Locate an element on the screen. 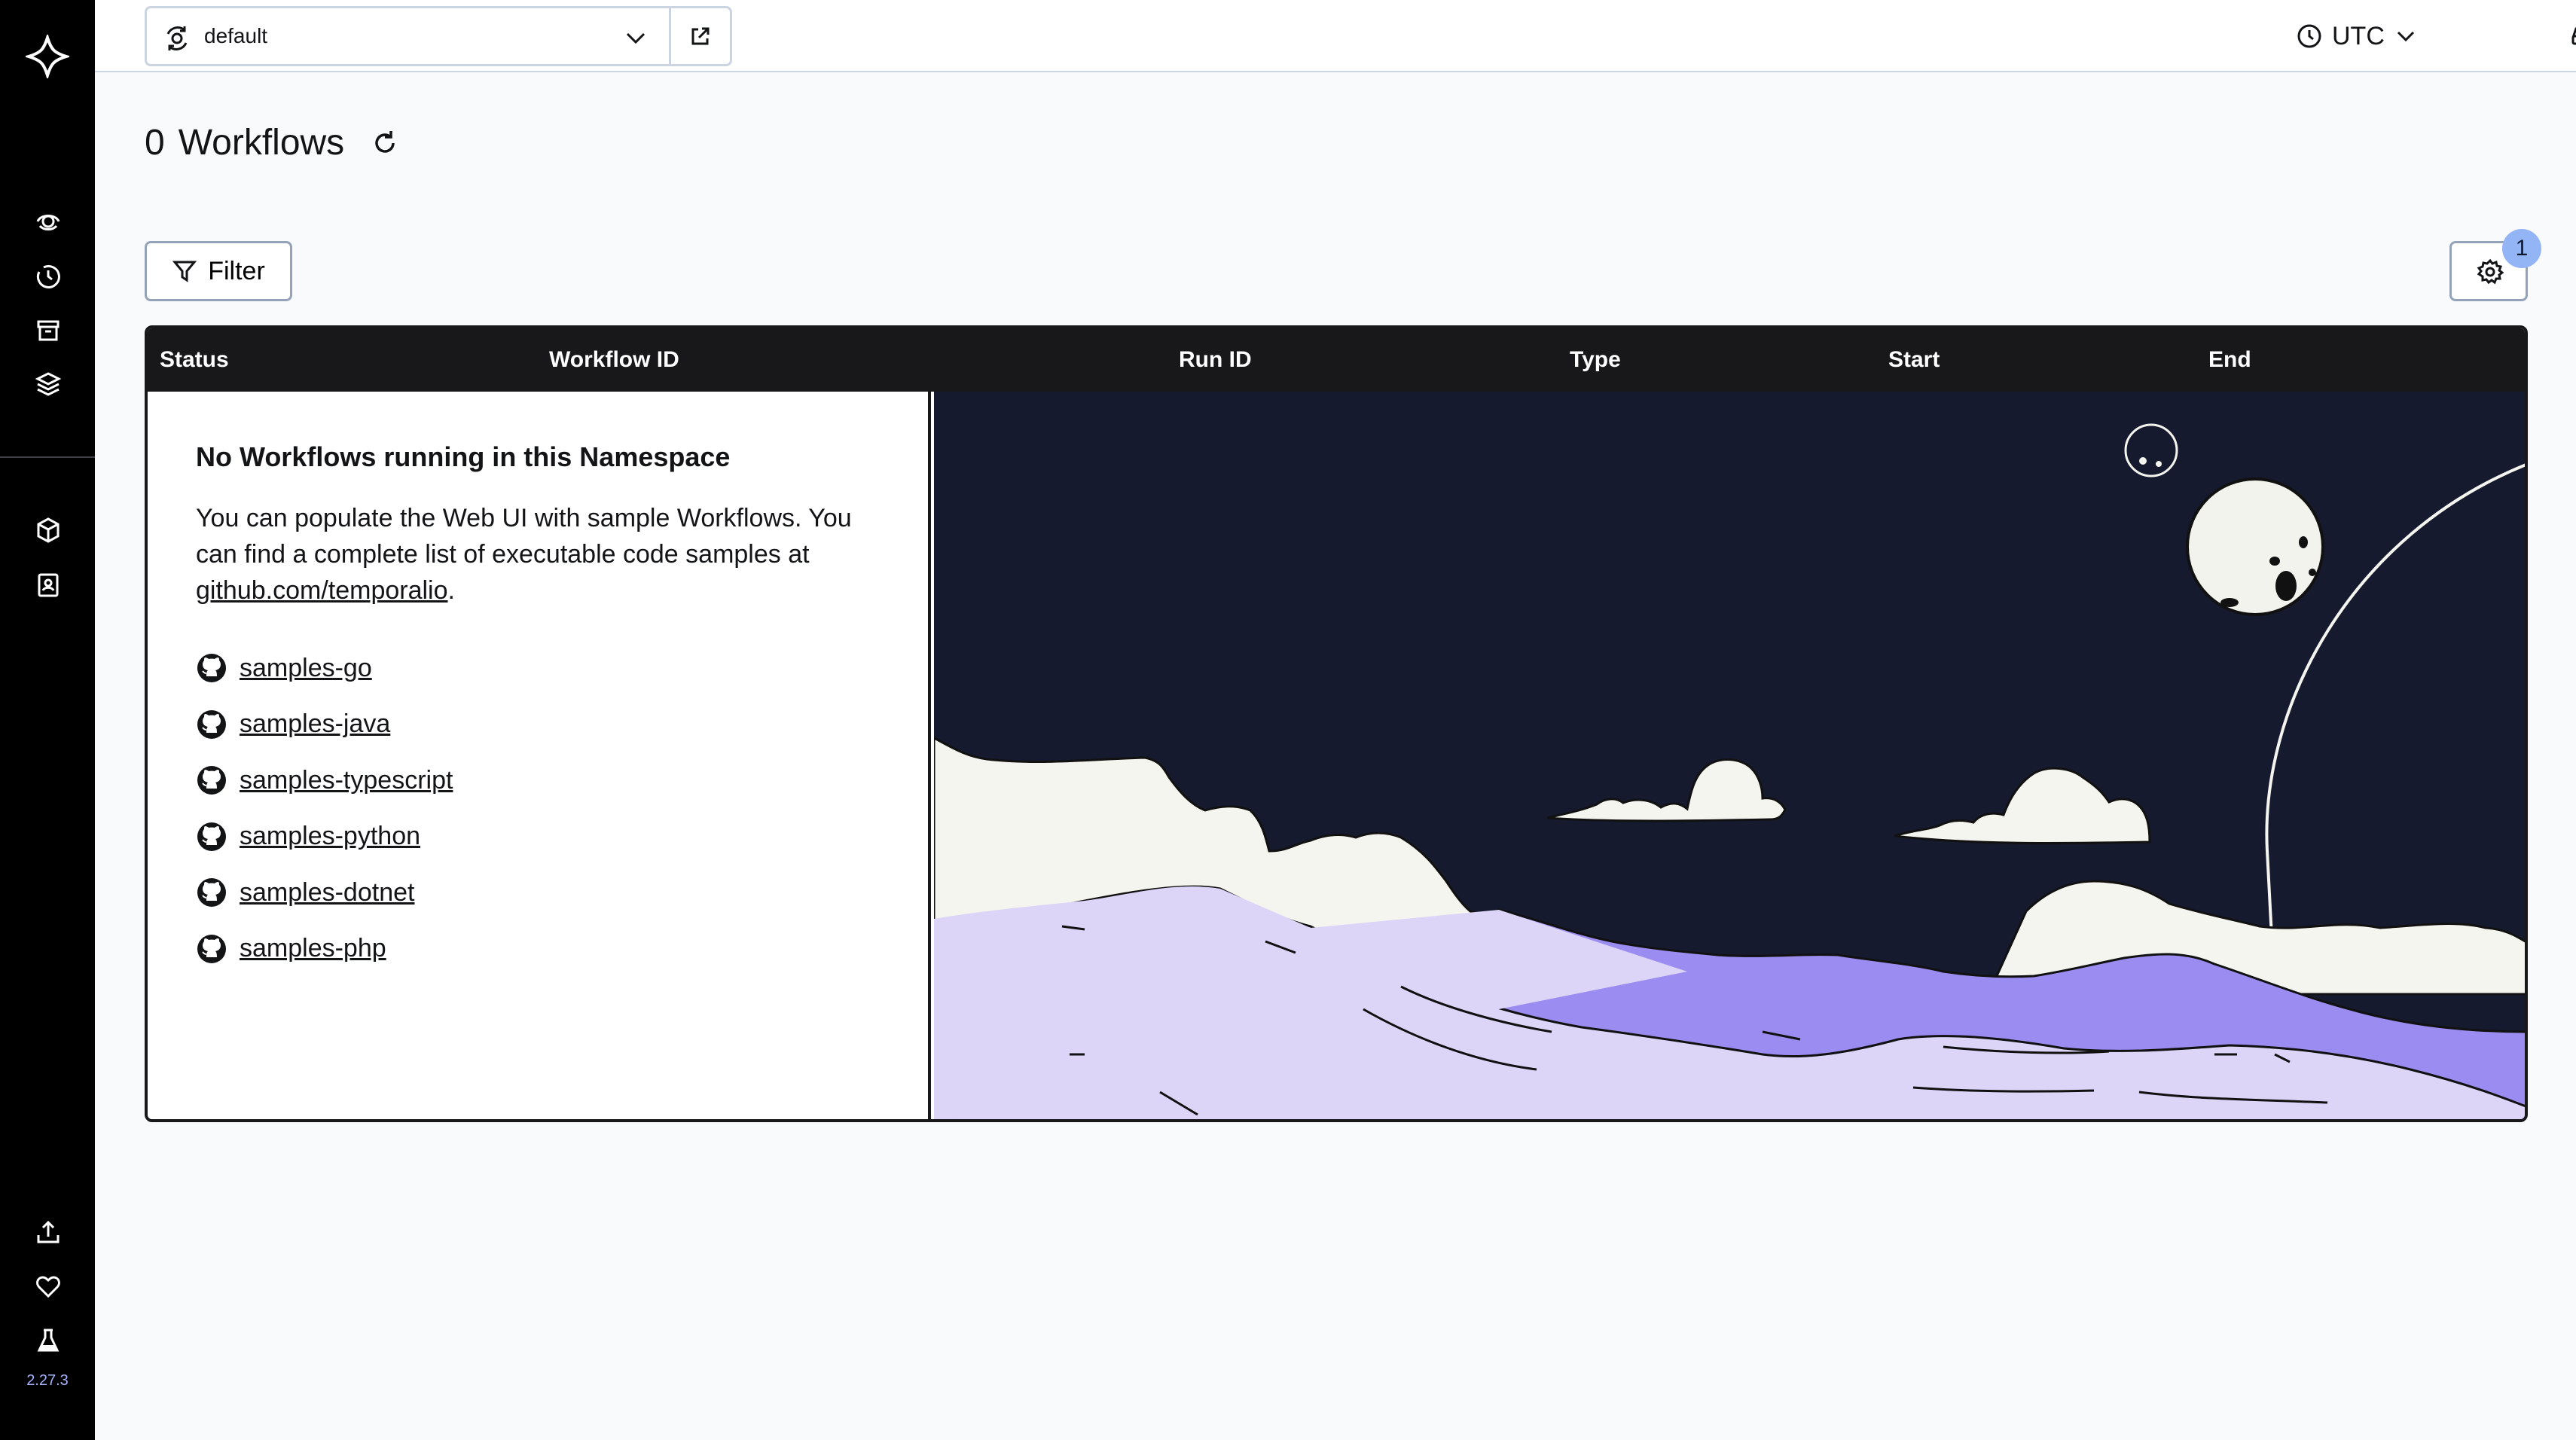 Image resolution: width=2576 pixels, height=1440 pixels. nexus-icon is located at coordinates (48, 530).